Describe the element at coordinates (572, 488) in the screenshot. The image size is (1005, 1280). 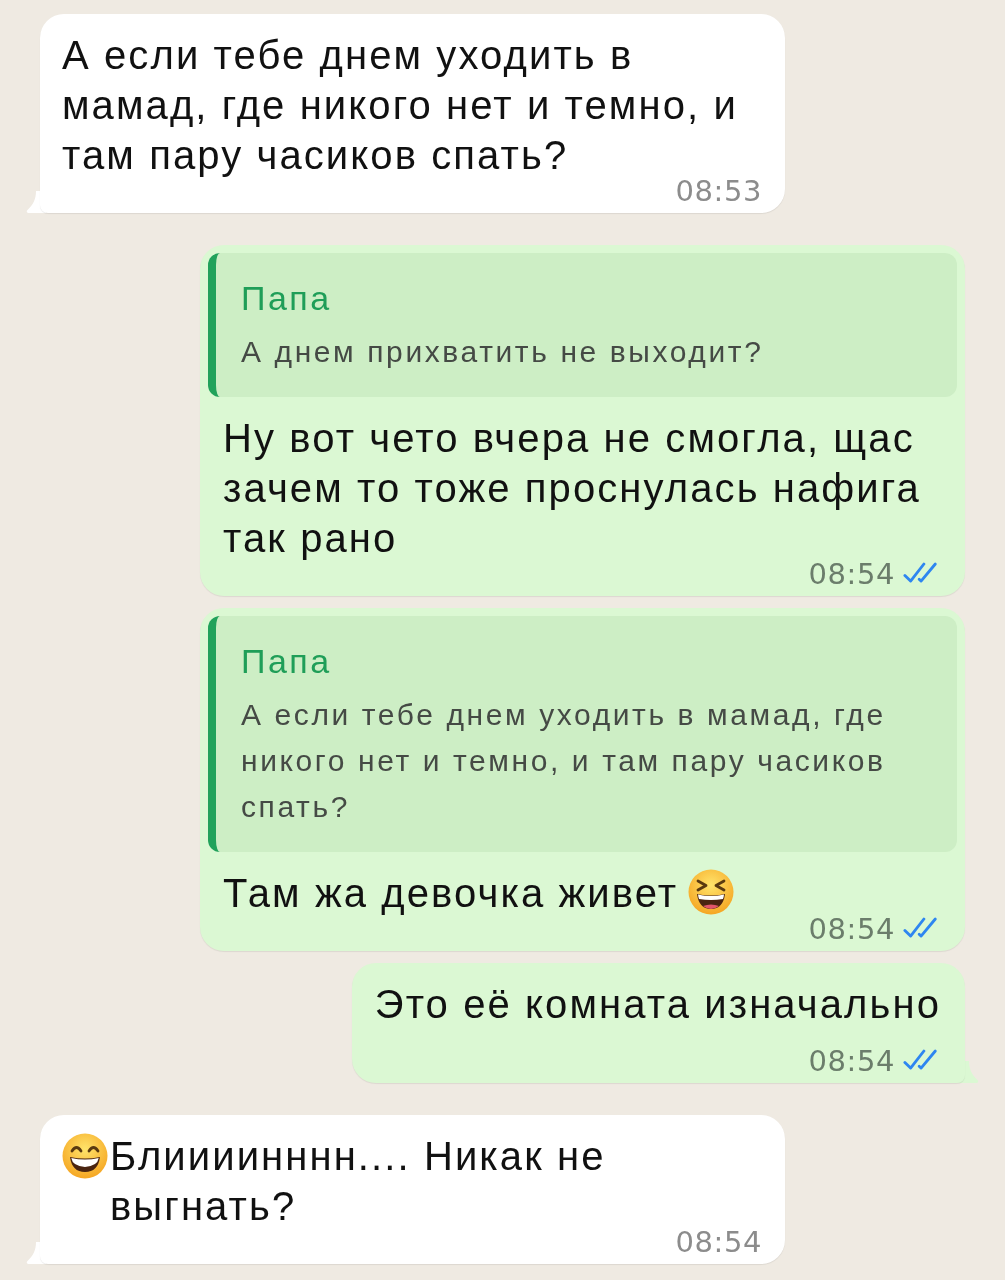
I see `message-text: Ну вот чето вчера не смогла, щас зачем то тоже проснулась нафига так рано` at that location.